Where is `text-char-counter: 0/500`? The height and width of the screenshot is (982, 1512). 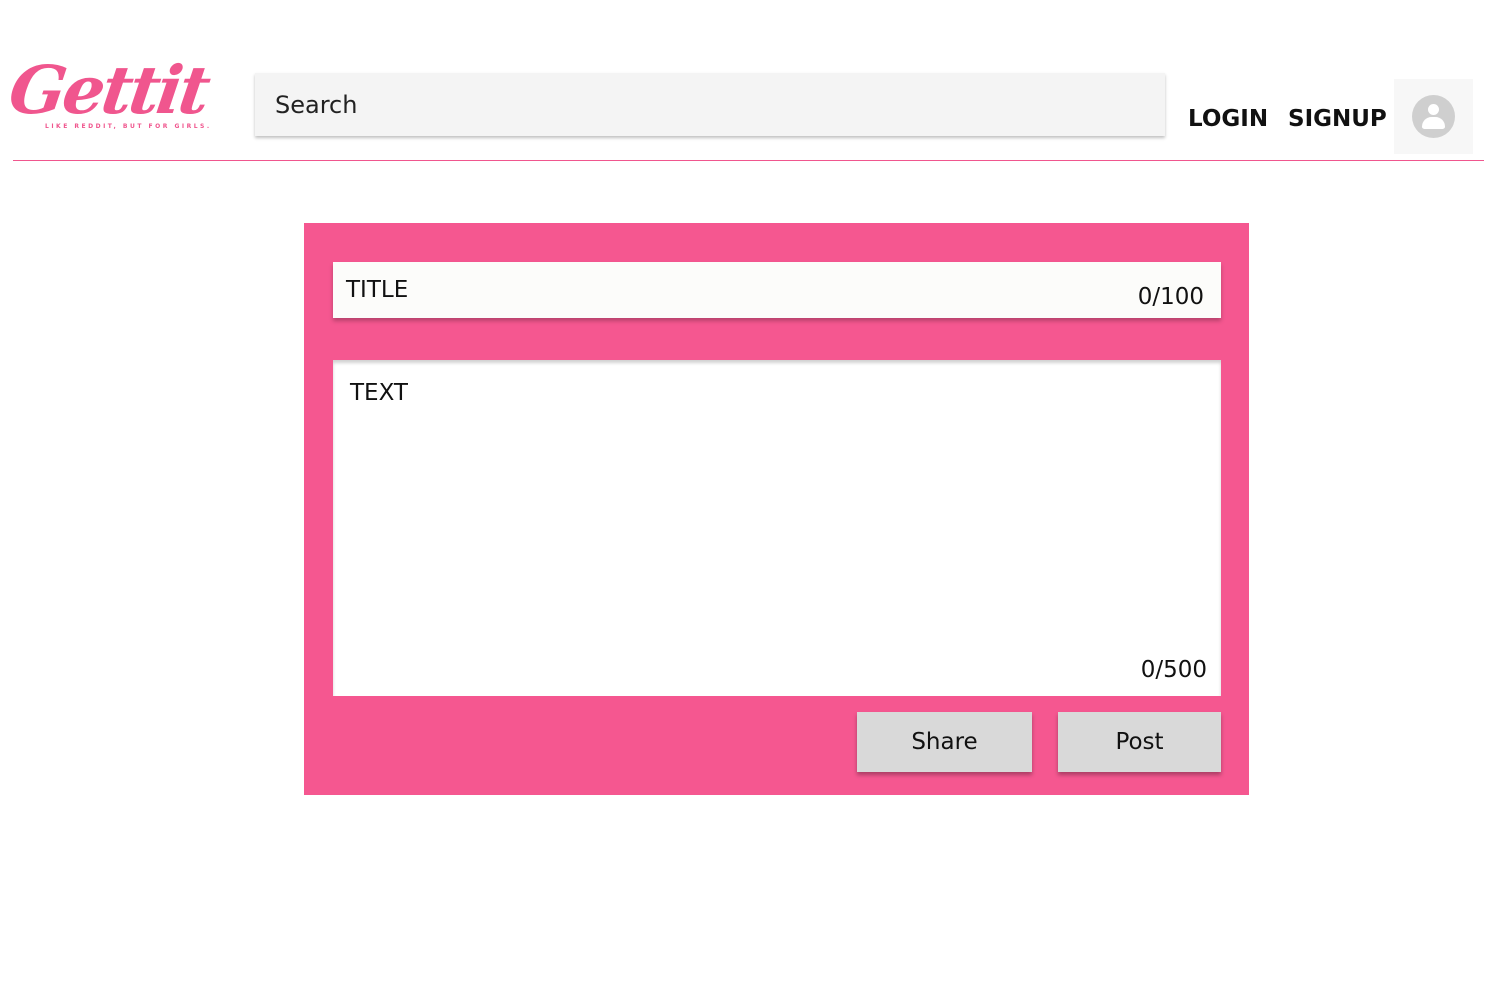 text-char-counter: 0/500 is located at coordinates (1173, 670).